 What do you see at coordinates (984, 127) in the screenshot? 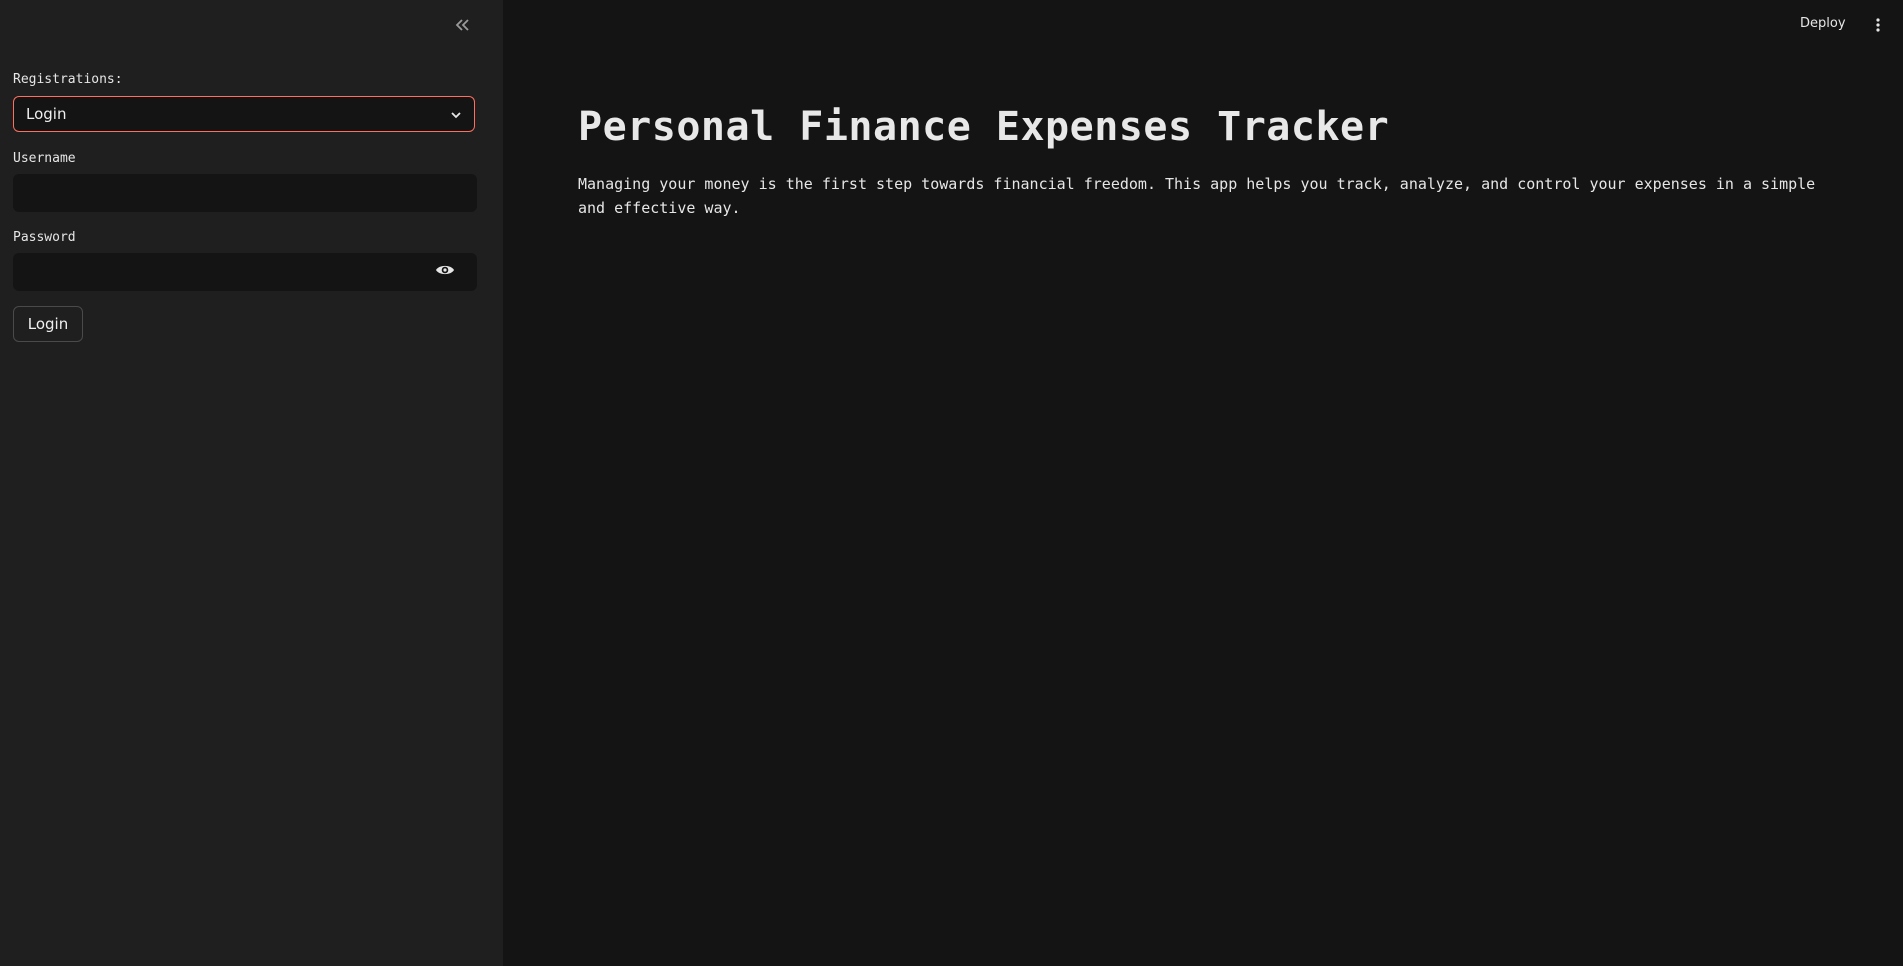
I see `page-title: Personal Finance Expenses Tracker` at bounding box center [984, 127].